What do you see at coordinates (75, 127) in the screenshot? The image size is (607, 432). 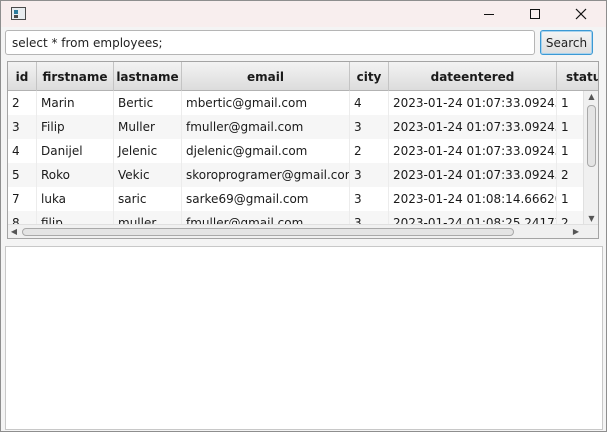 I see `cell-firstname: Filip` at bounding box center [75, 127].